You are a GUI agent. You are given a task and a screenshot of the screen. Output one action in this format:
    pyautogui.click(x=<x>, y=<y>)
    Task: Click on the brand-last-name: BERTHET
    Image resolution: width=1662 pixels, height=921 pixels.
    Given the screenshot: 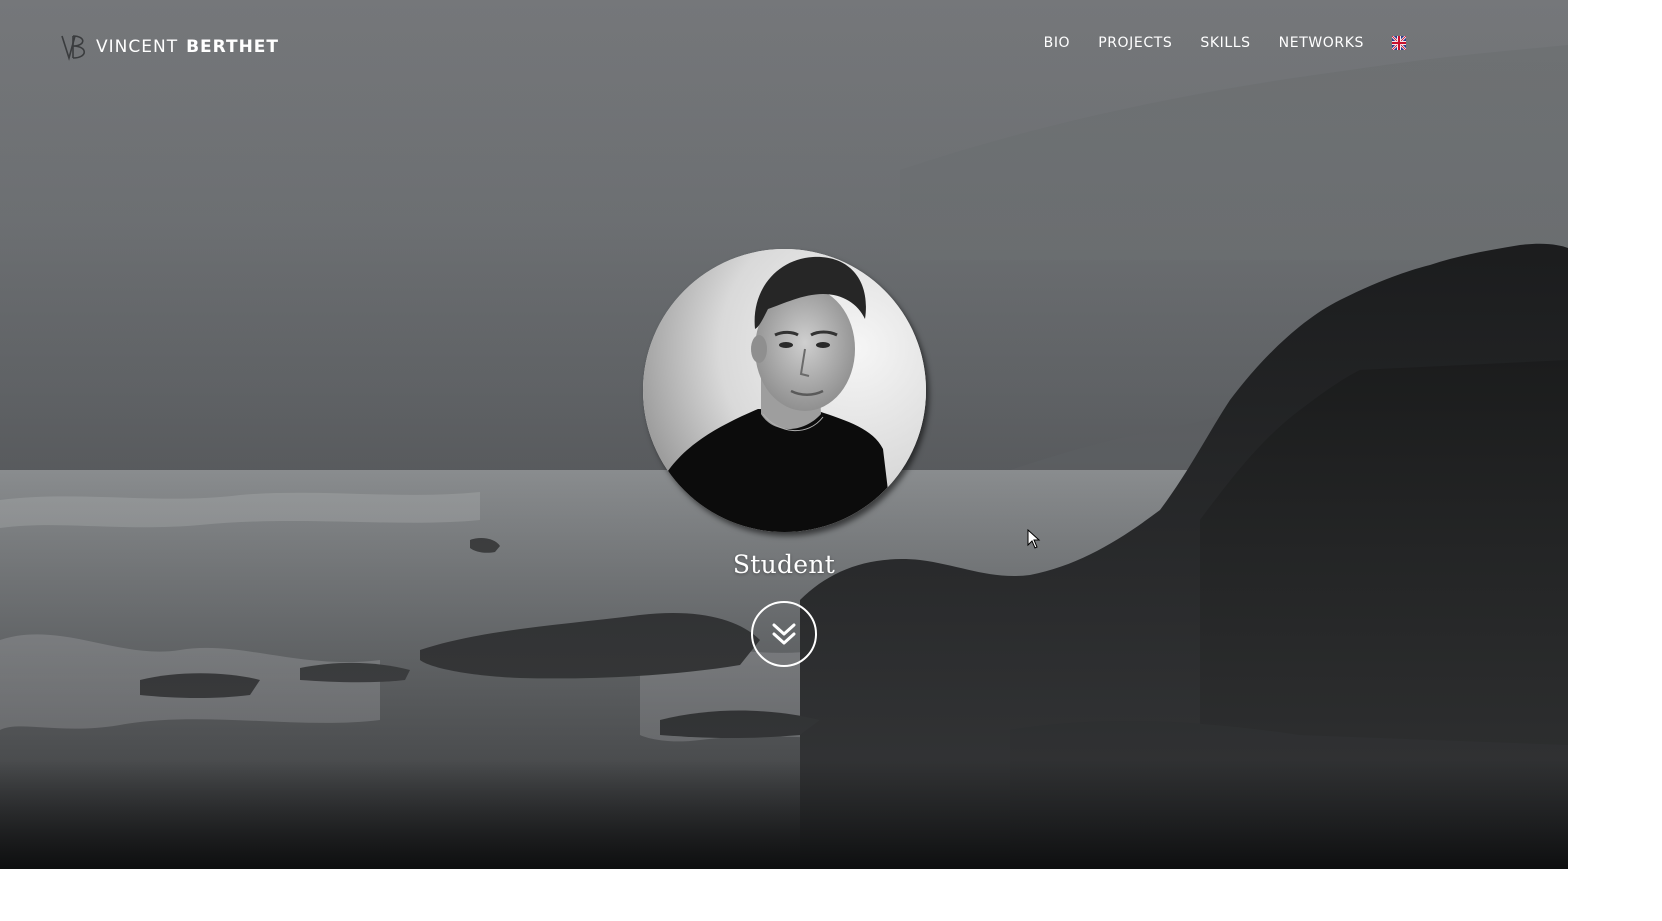 What is the action you would take?
    pyautogui.click(x=233, y=47)
    